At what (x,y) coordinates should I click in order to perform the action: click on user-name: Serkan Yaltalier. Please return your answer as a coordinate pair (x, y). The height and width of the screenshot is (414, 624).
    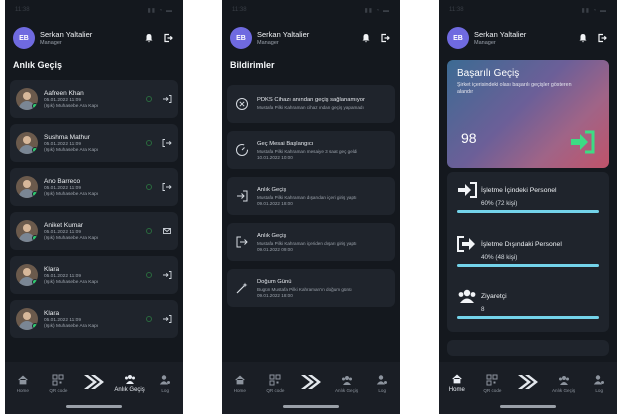
    Looking at the image, I should click on (500, 34).